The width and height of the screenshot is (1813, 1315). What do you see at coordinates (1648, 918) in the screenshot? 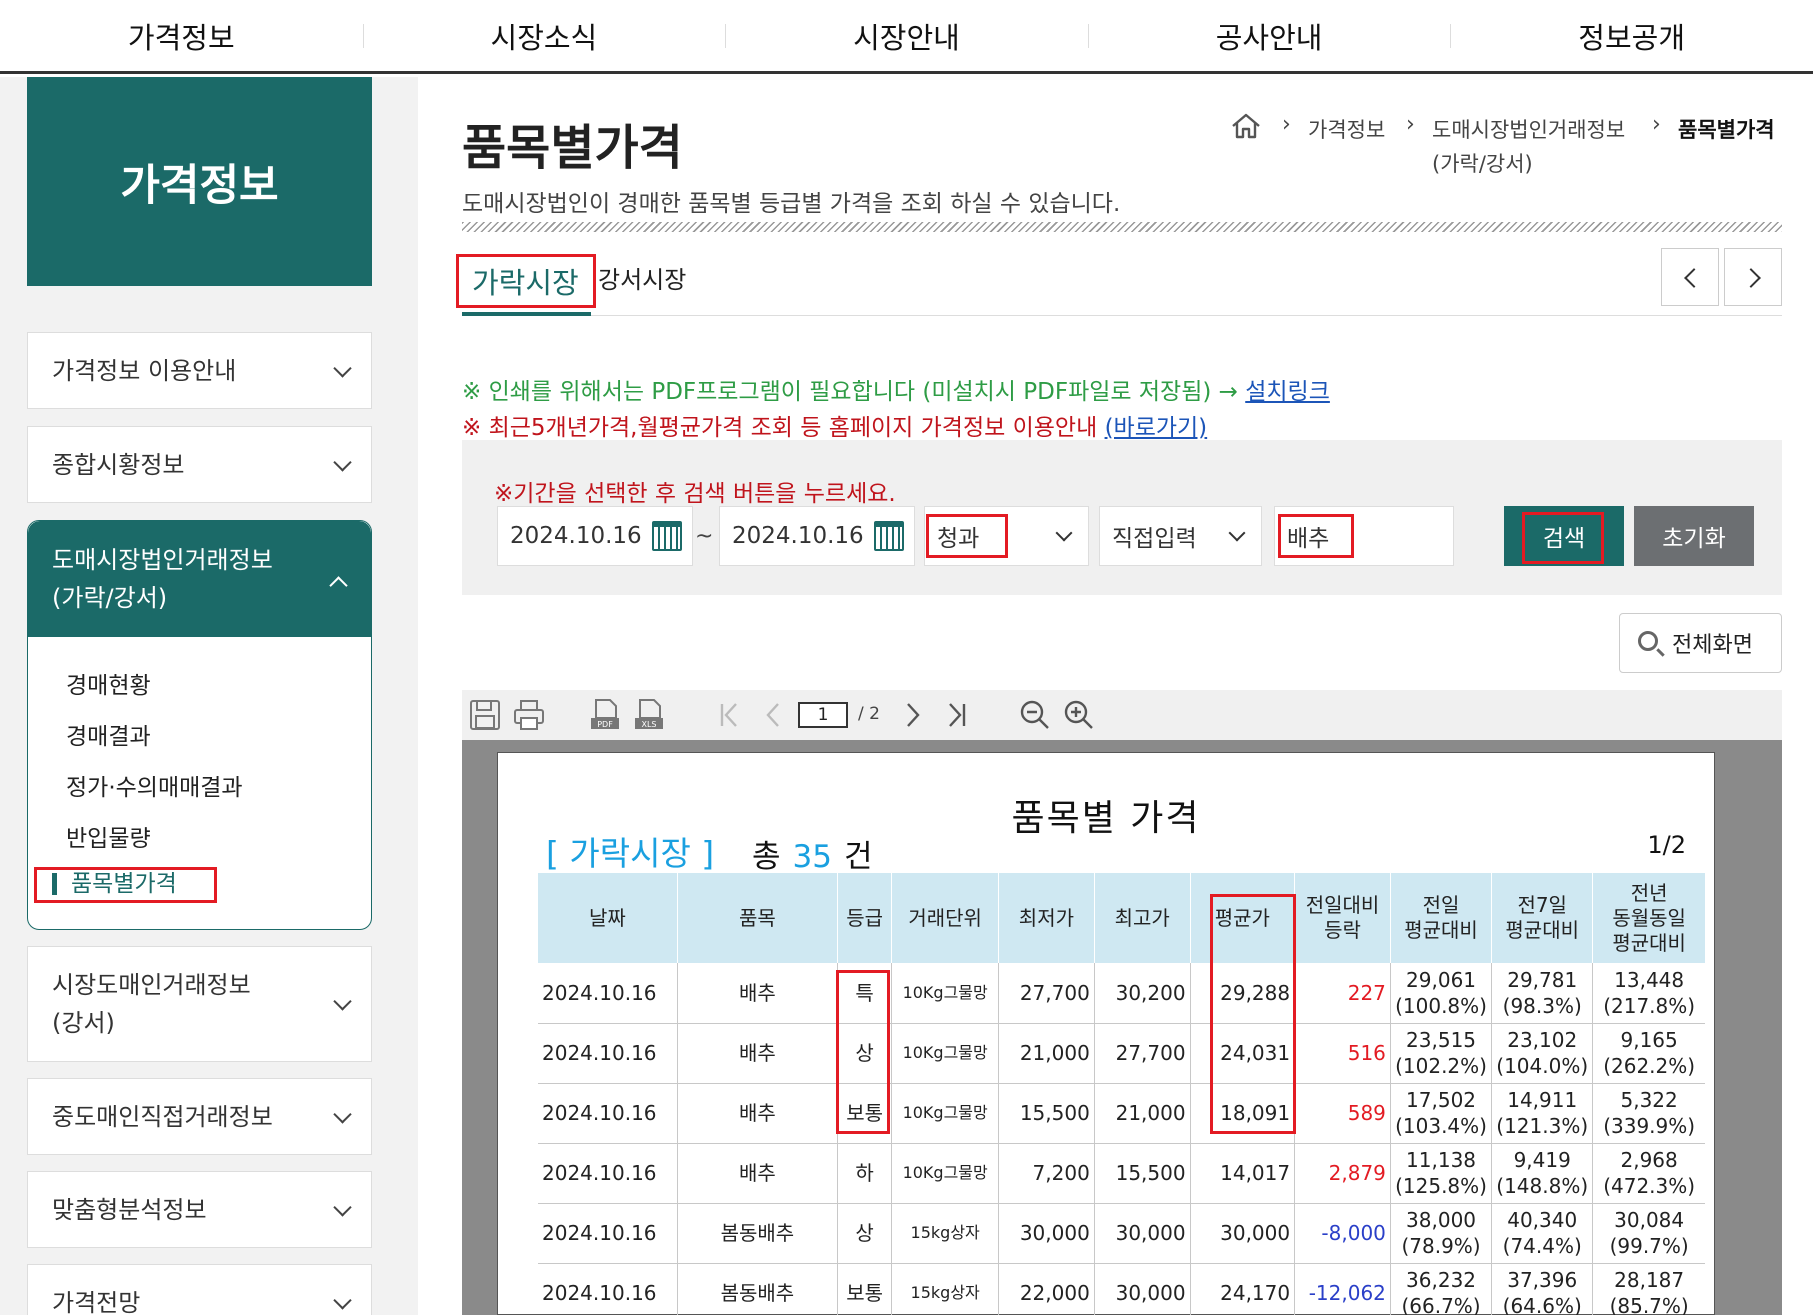
I see `column-header-prev-year: 전년 동월동일 평균대비` at bounding box center [1648, 918].